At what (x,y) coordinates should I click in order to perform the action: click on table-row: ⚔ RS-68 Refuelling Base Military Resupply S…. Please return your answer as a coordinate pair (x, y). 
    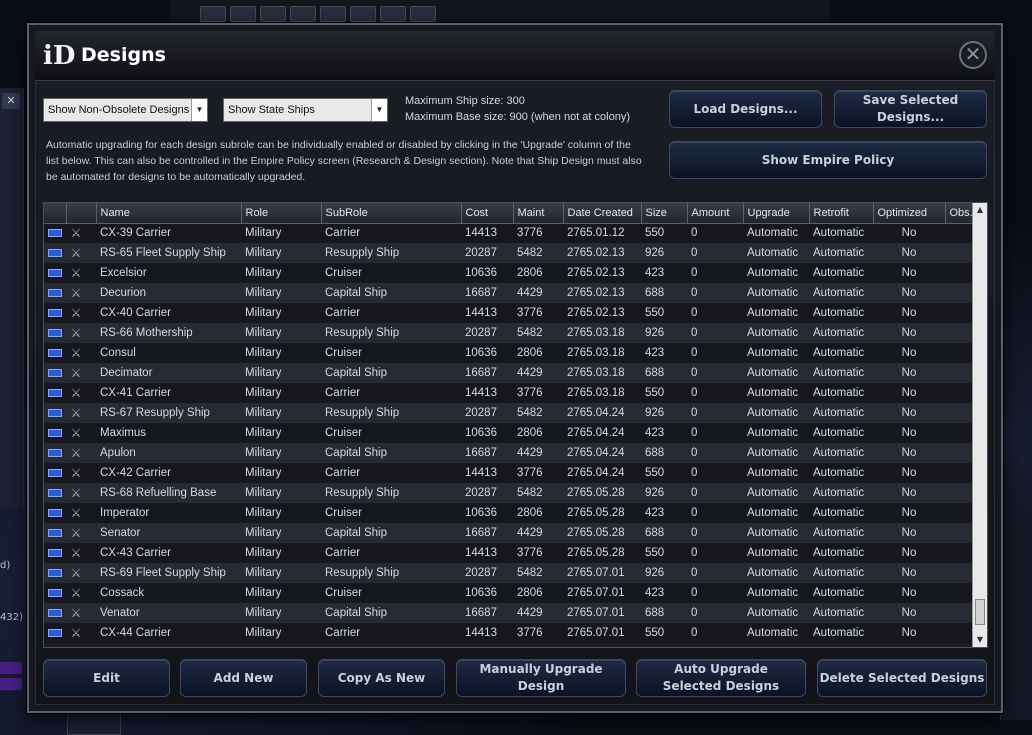
    Looking at the image, I should click on (508, 493).